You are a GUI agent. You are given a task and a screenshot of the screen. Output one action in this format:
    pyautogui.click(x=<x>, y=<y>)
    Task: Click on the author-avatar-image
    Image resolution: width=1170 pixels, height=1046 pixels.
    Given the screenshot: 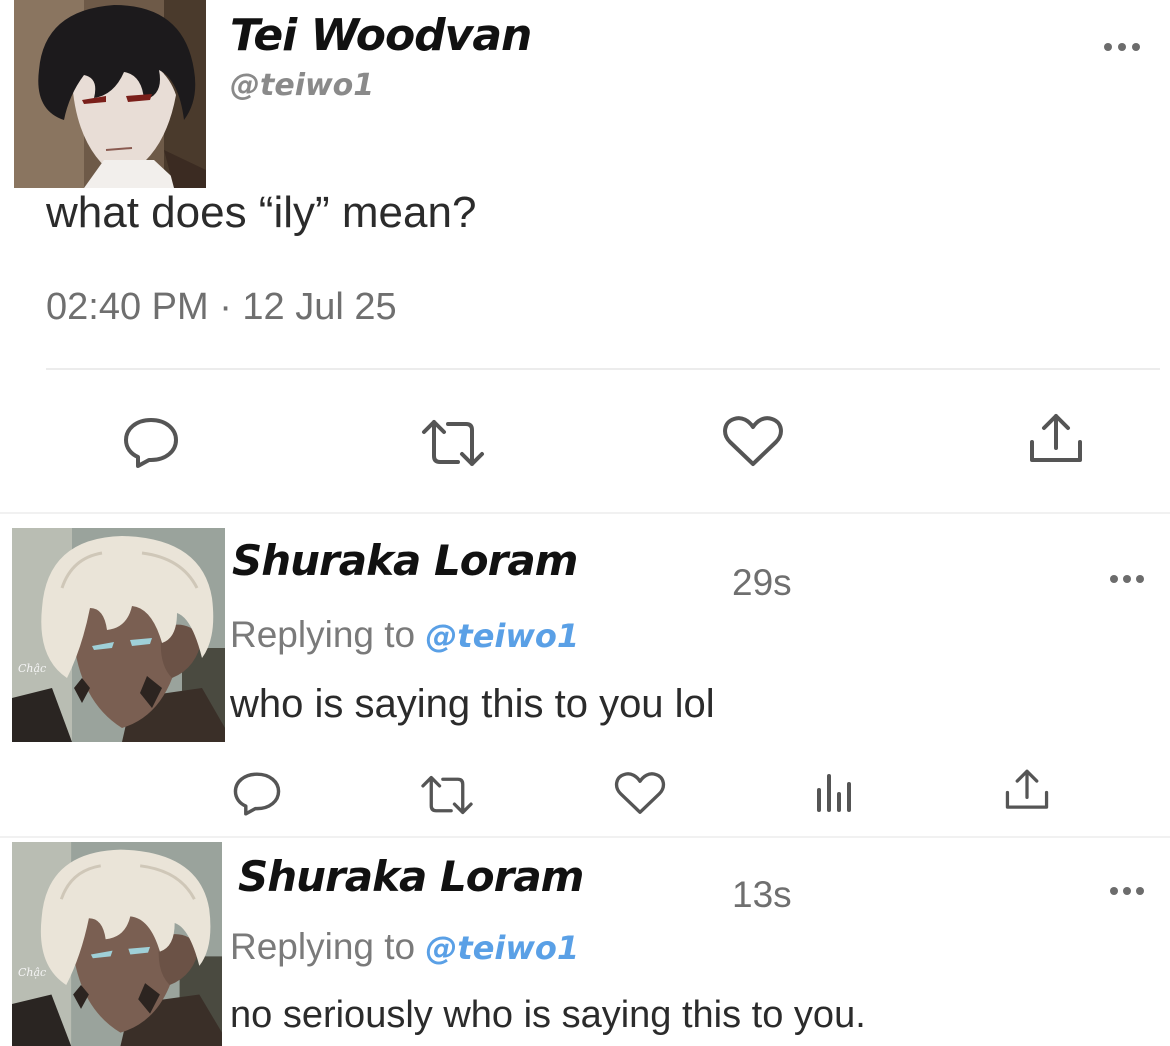 What is the action you would take?
    pyautogui.click(x=110, y=94)
    